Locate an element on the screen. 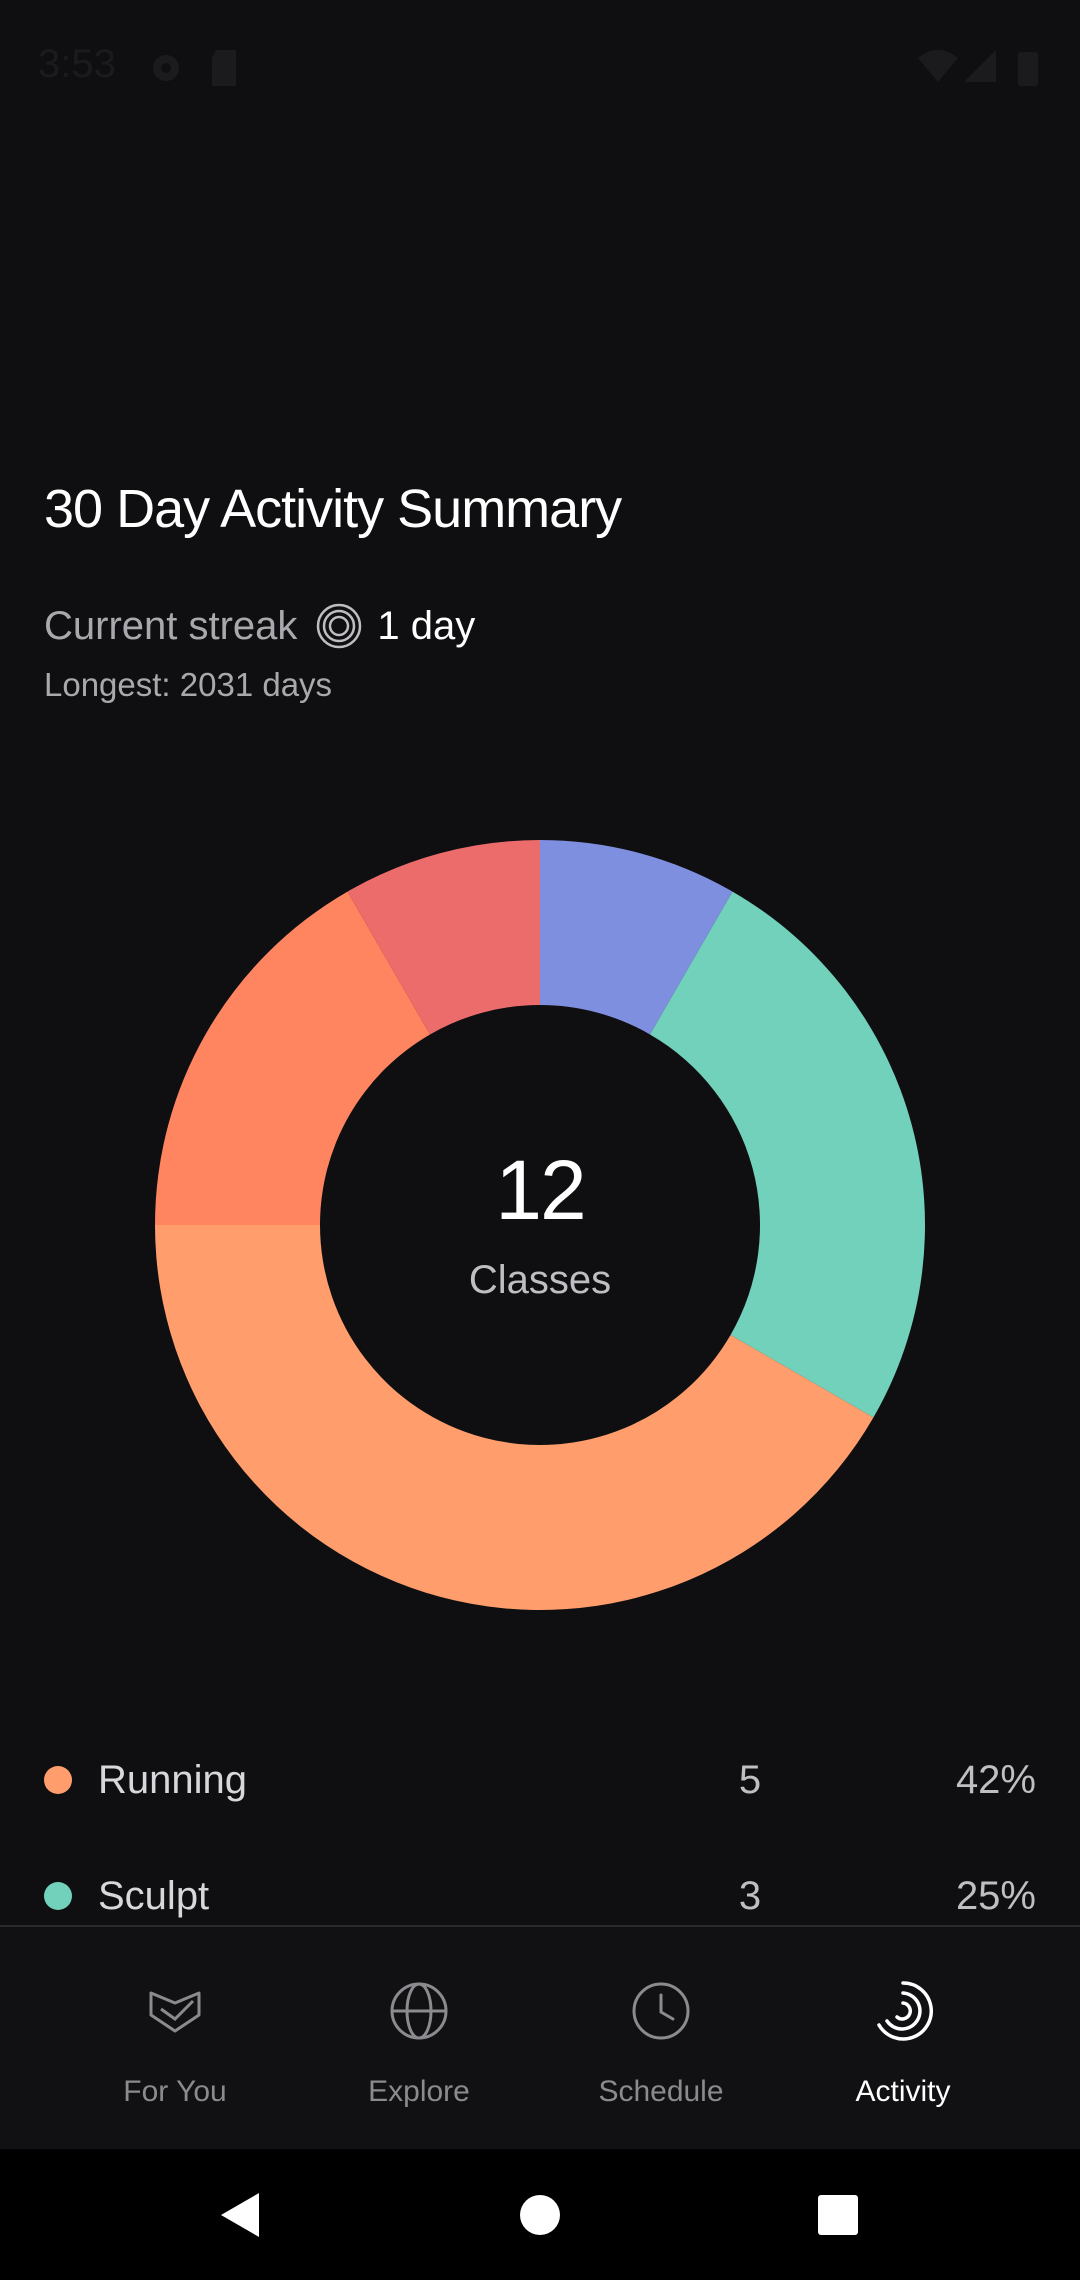  tab-schedule: Schedule is located at coordinates (661, 2039).